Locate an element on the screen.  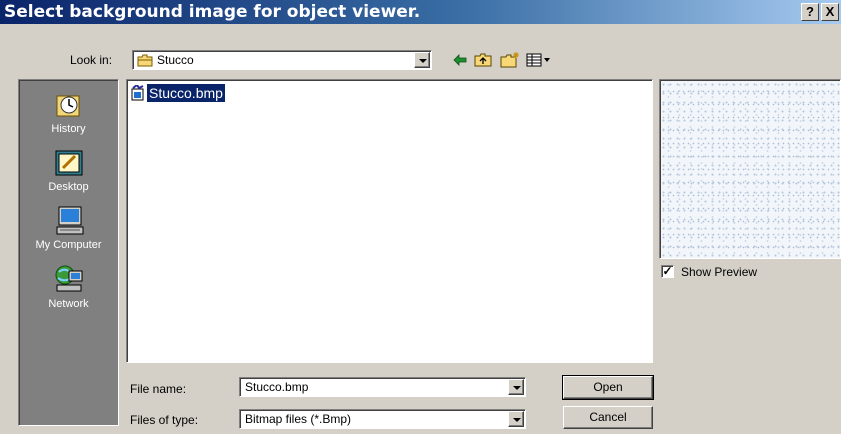
look-in-combo: Stucco is located at coordinates (282, 60).